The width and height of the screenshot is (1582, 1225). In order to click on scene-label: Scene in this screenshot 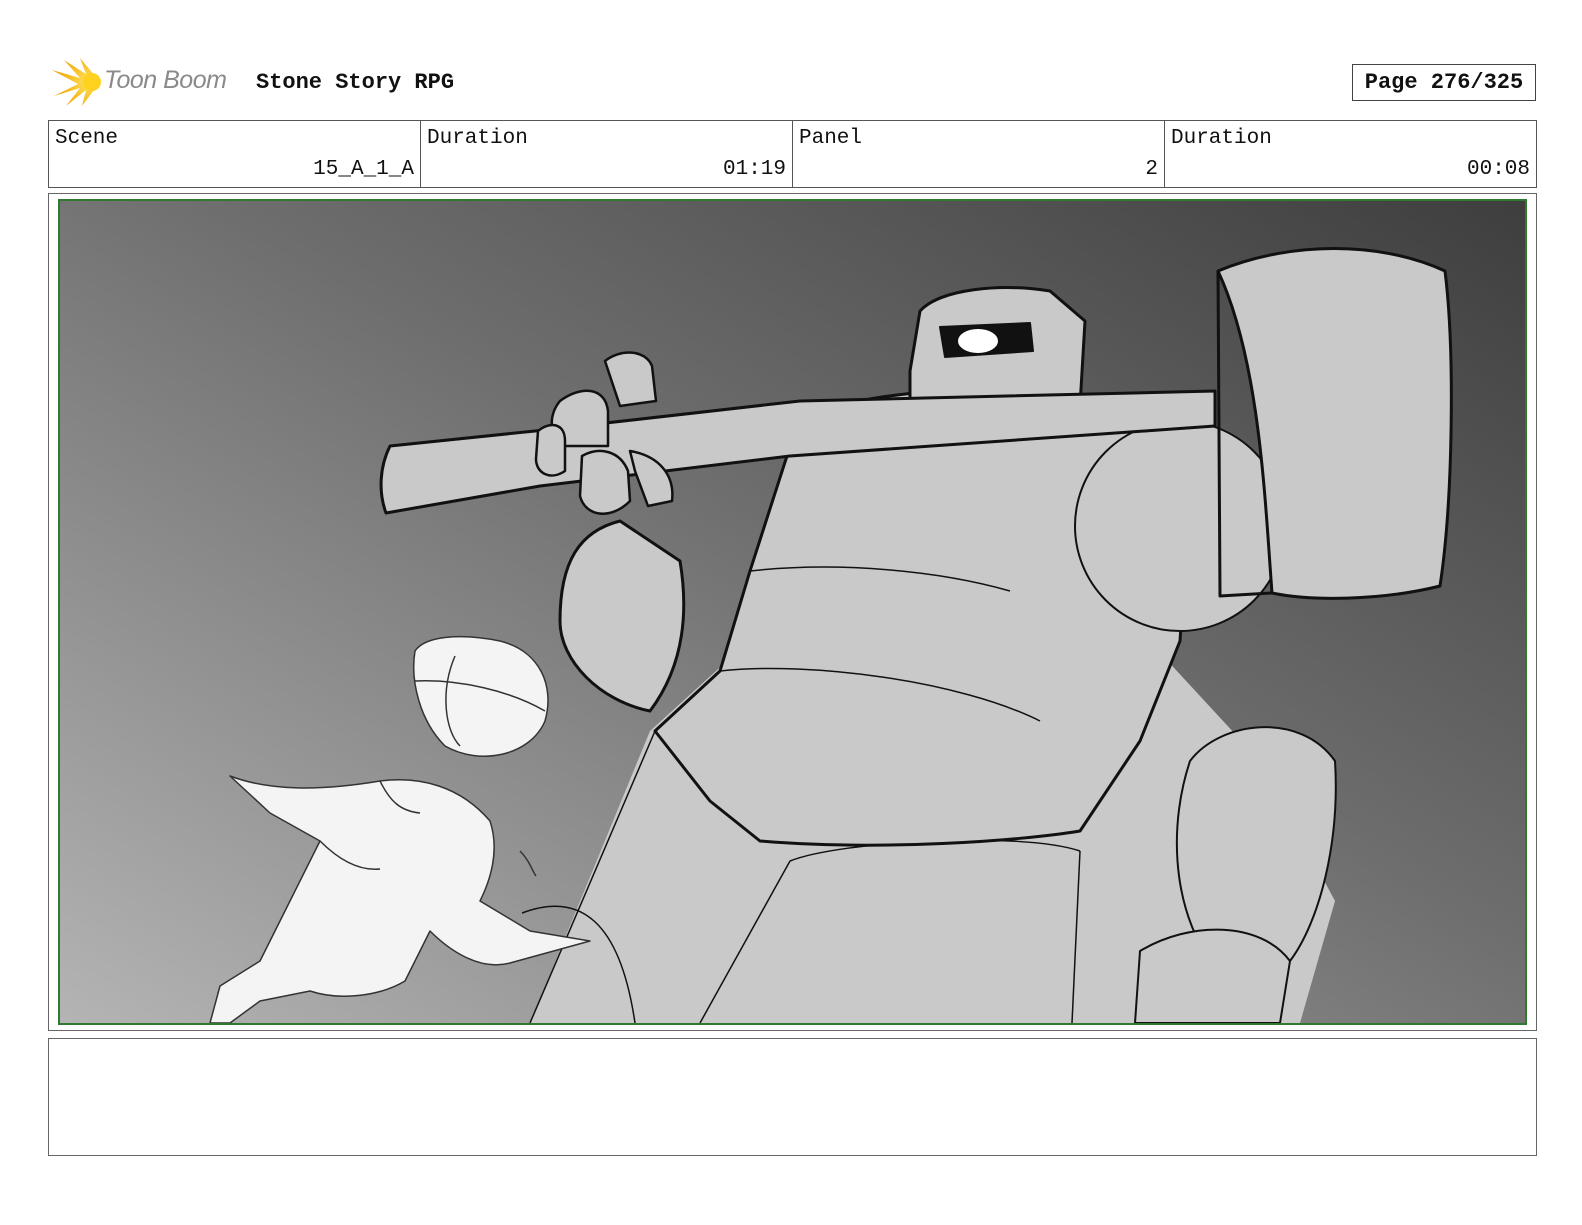, I will do `click(87, 138)`.